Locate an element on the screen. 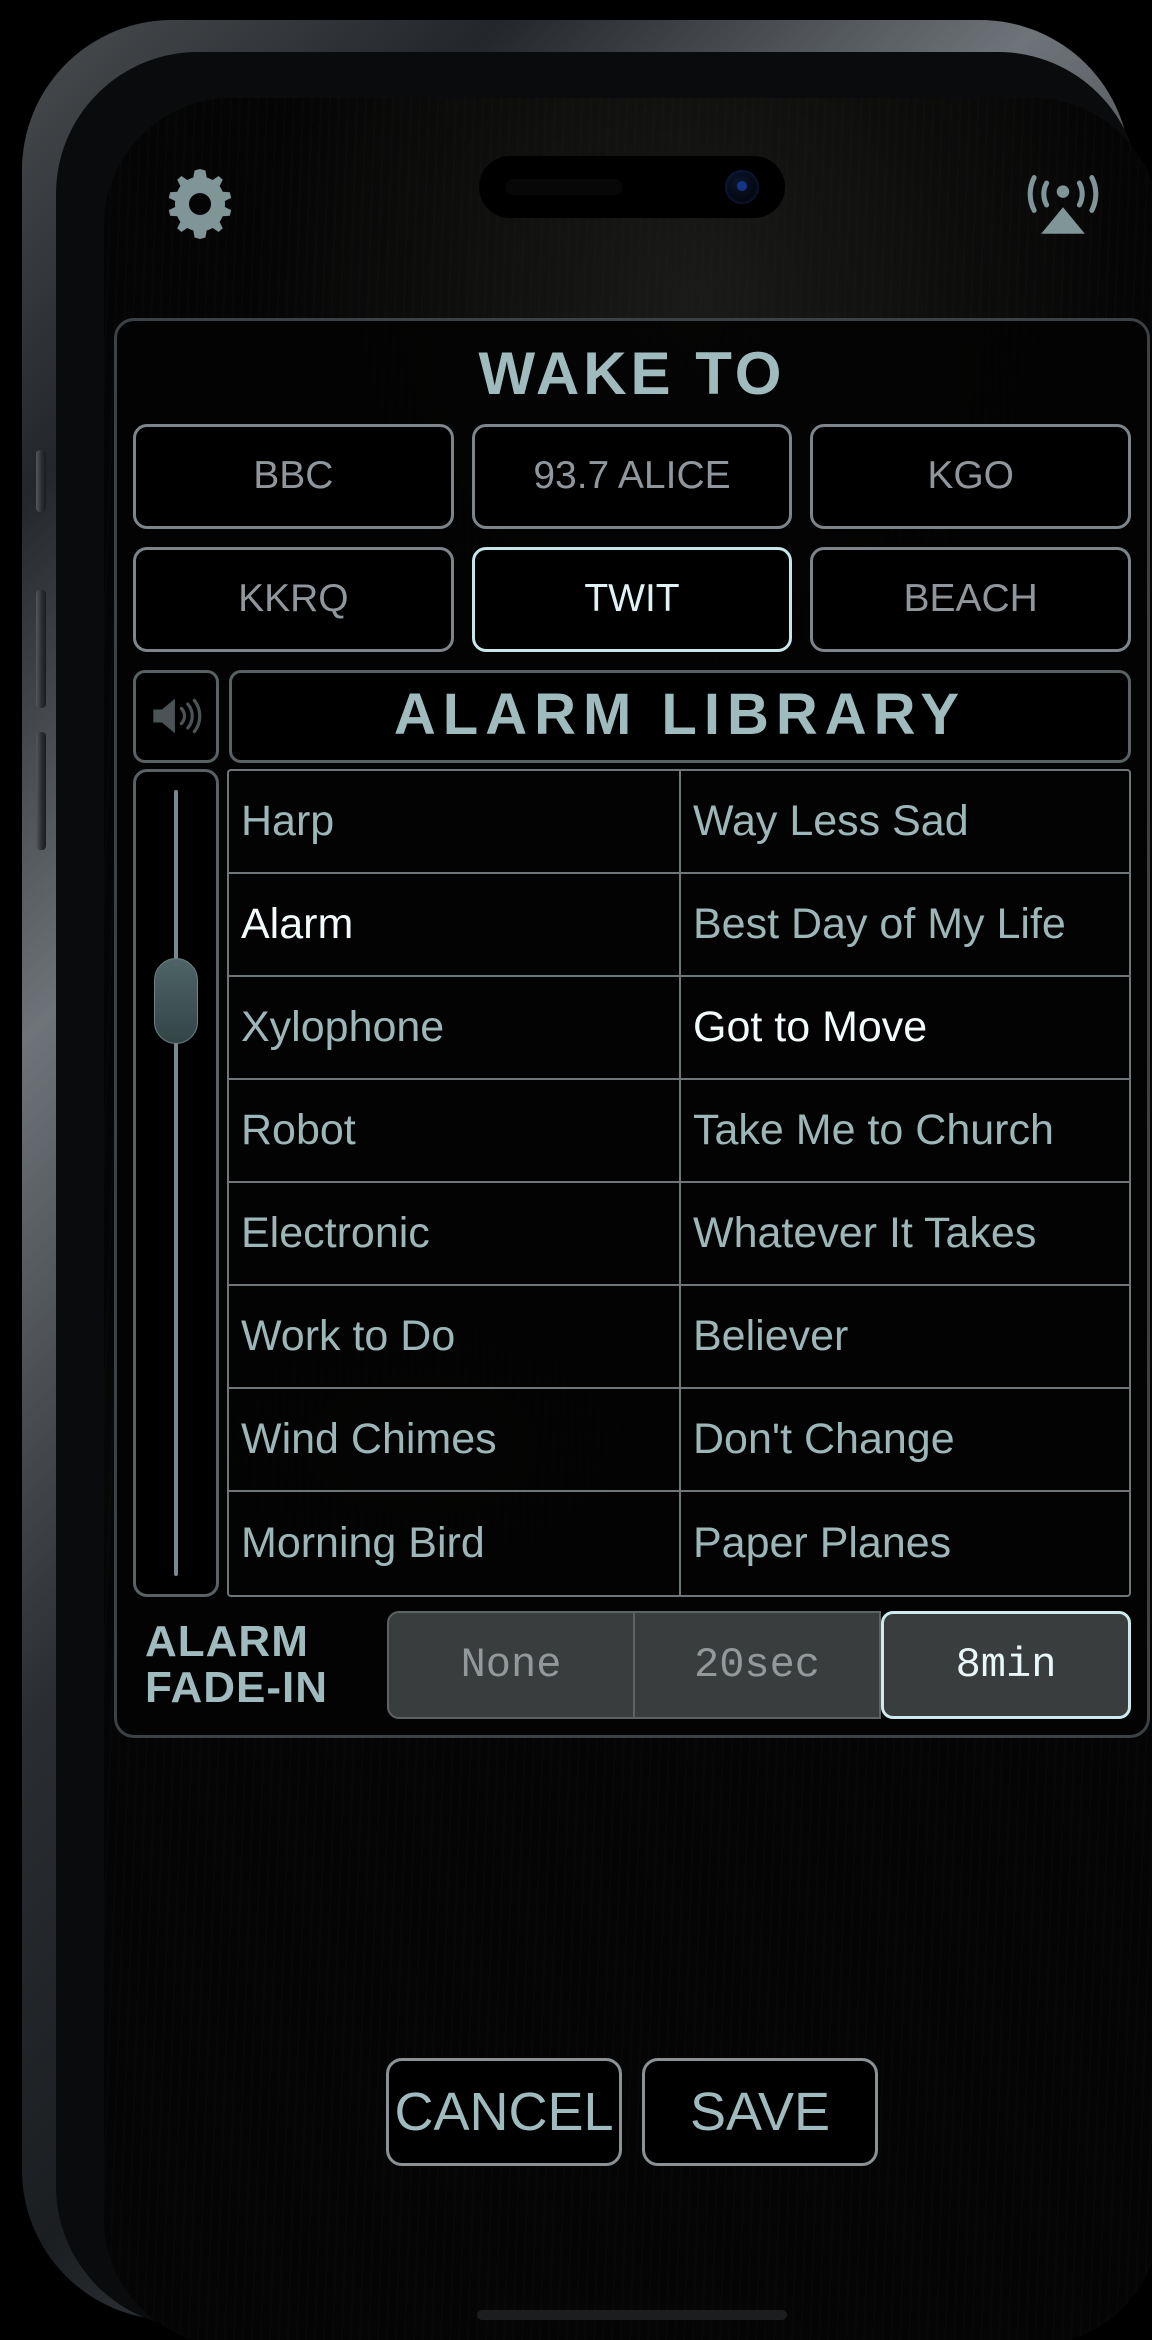 The image size is (1152, 2340). station-button-twit: TWIT is located at coordinates (632, 599).